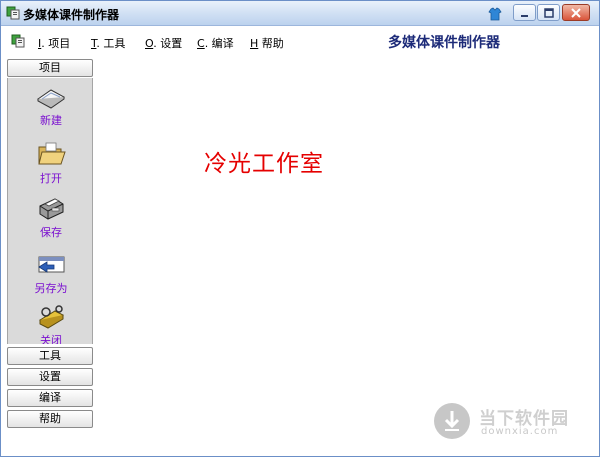  Describe the element at coordinates (51, 339) in the screenshot. I see `tool-close-label: 关闭` at that location.